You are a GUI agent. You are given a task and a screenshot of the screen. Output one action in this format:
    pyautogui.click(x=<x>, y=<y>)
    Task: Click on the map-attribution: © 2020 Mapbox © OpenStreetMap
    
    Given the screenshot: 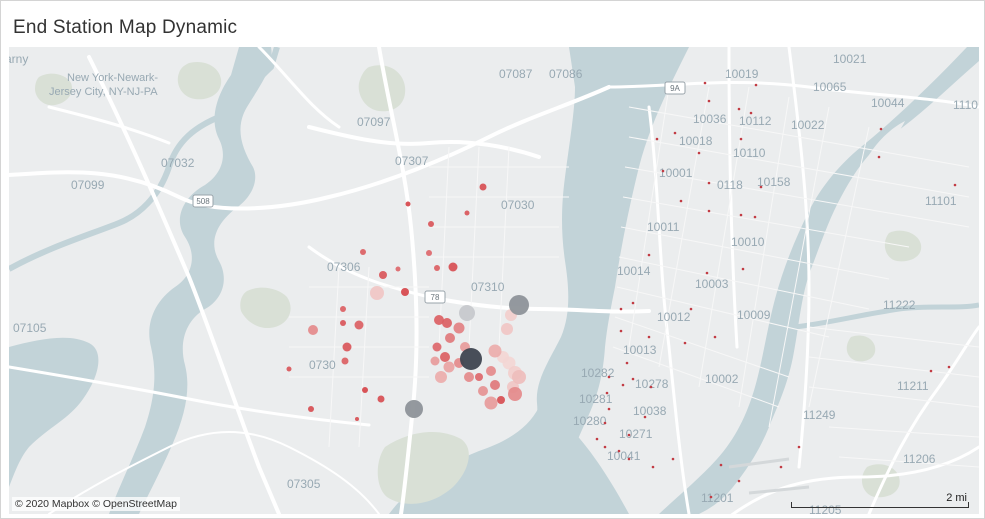 What is the action you would take?
    pyautogui.click(x=96, y=504)
    